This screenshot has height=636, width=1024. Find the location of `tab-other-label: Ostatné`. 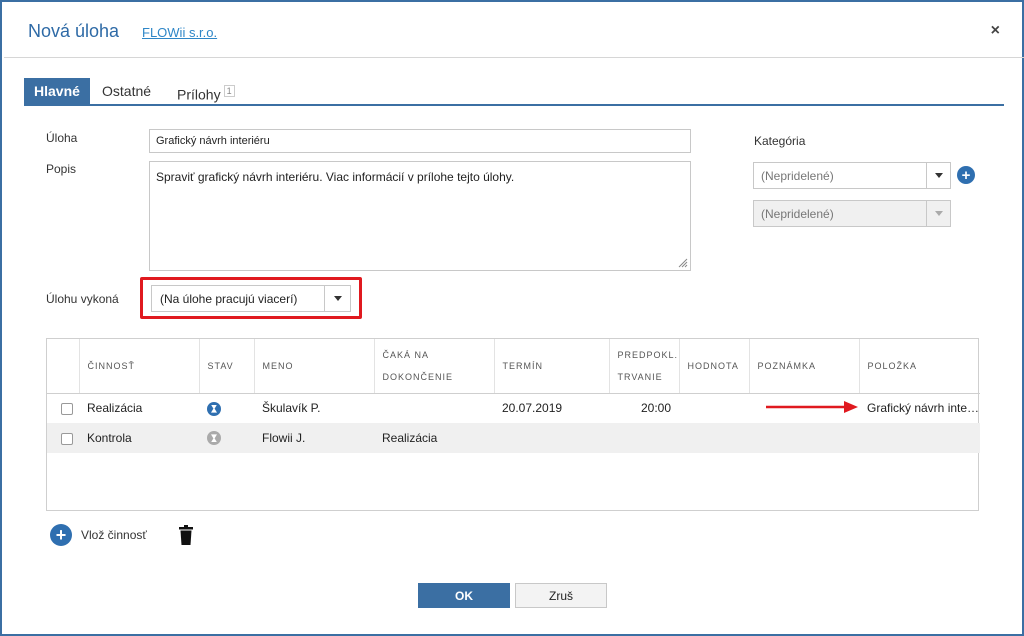

tab-other-label: Ostatné is located at coordinates (127, 91).